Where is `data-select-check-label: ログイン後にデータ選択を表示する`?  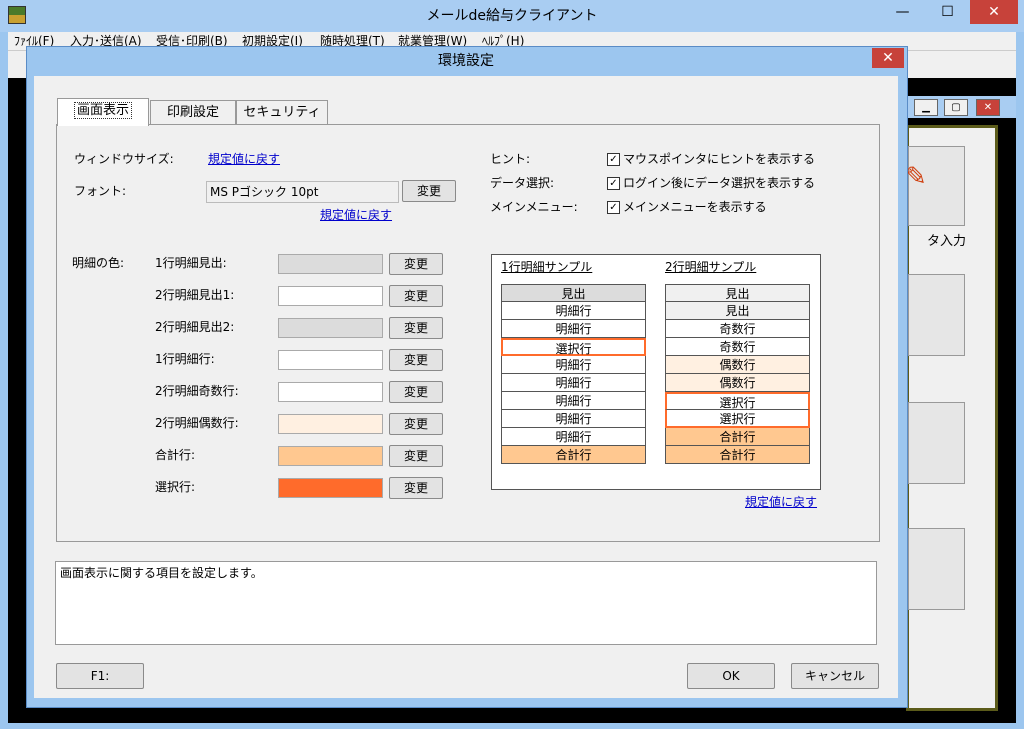
data-select-check-label: ログイン後にデータ選択を表示する is located at coordinates (719, 183).